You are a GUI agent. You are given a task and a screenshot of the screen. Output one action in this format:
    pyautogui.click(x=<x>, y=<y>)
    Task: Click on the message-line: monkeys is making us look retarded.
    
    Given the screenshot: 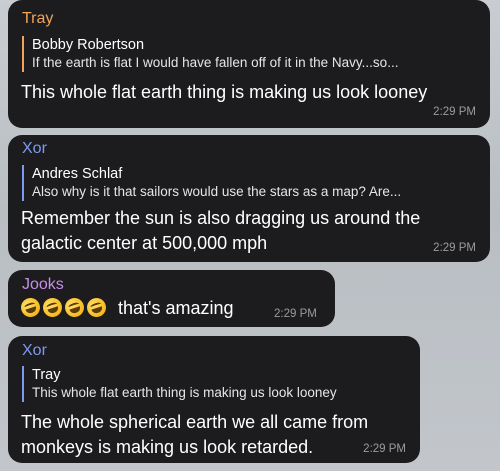 What is the action you would take?
    pyautogui.click(x=167, y=447)
    